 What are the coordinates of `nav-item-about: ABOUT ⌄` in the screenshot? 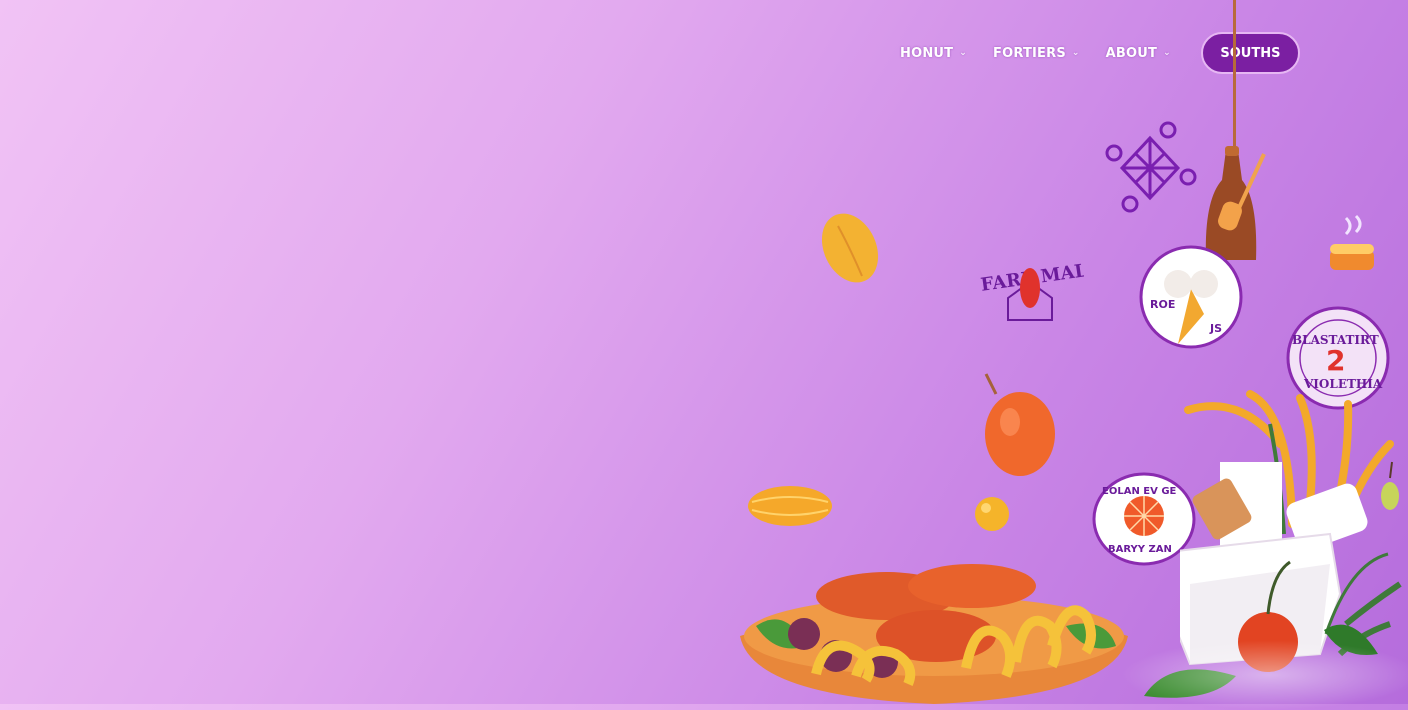 It's located at (1138, 53).